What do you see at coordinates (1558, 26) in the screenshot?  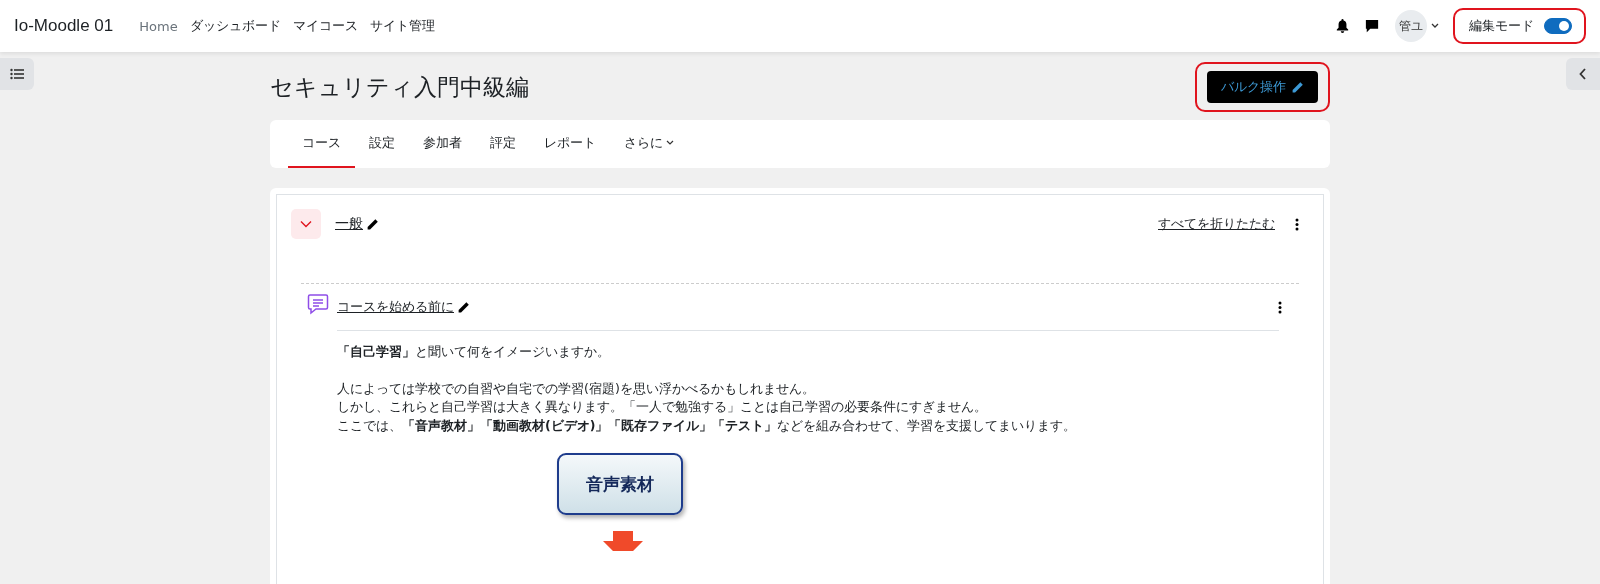 I see `edit-mode-toggle` at bounding box center [1558, 26].